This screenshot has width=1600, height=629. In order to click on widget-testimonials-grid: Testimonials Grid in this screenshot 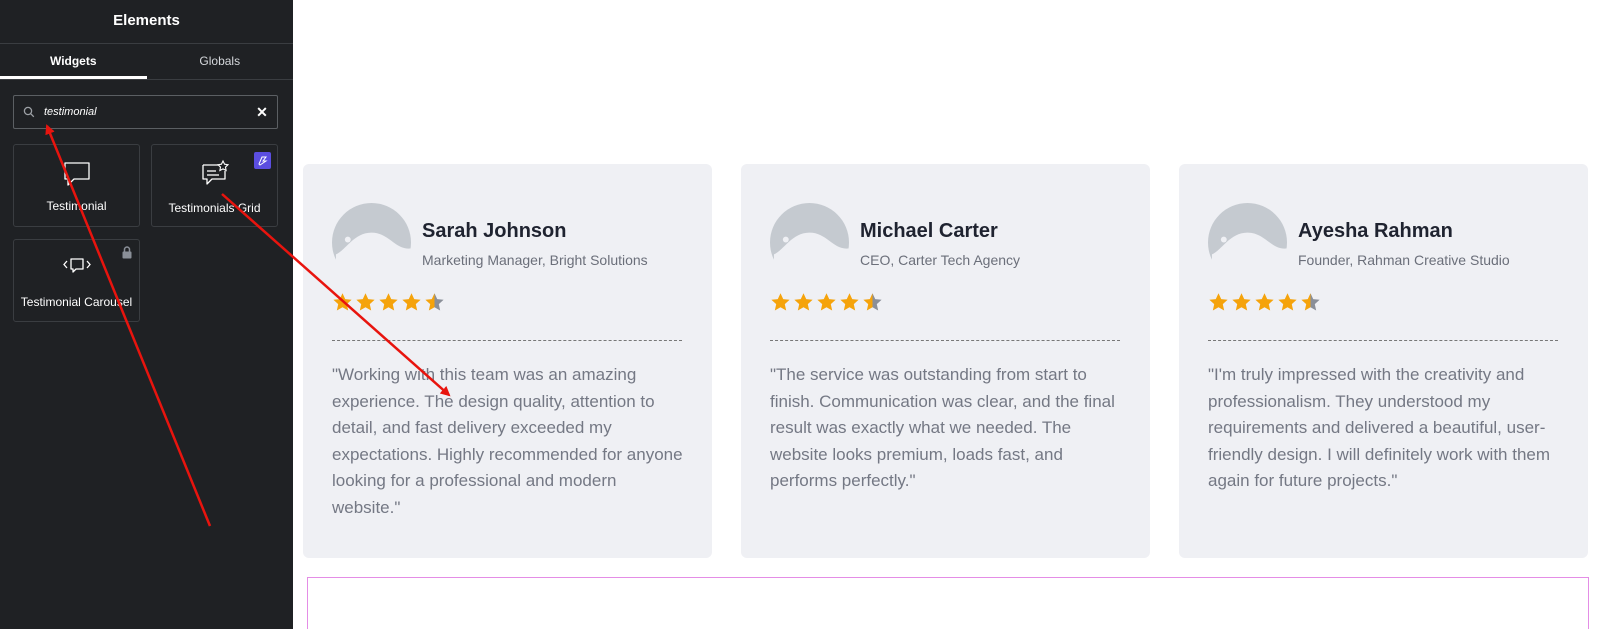, I will do `click(214, 185)`.